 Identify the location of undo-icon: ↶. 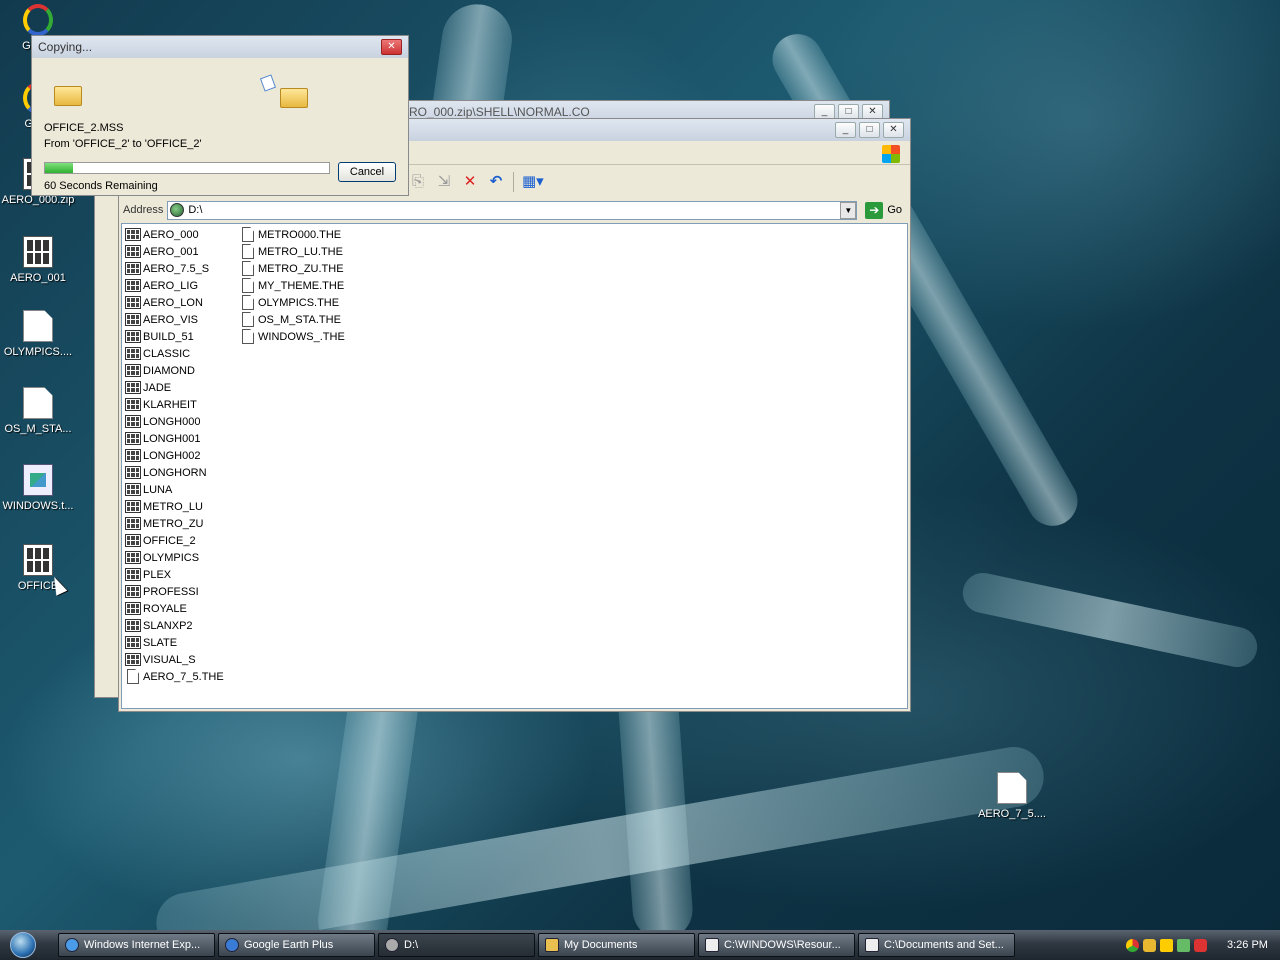
(496, 182).